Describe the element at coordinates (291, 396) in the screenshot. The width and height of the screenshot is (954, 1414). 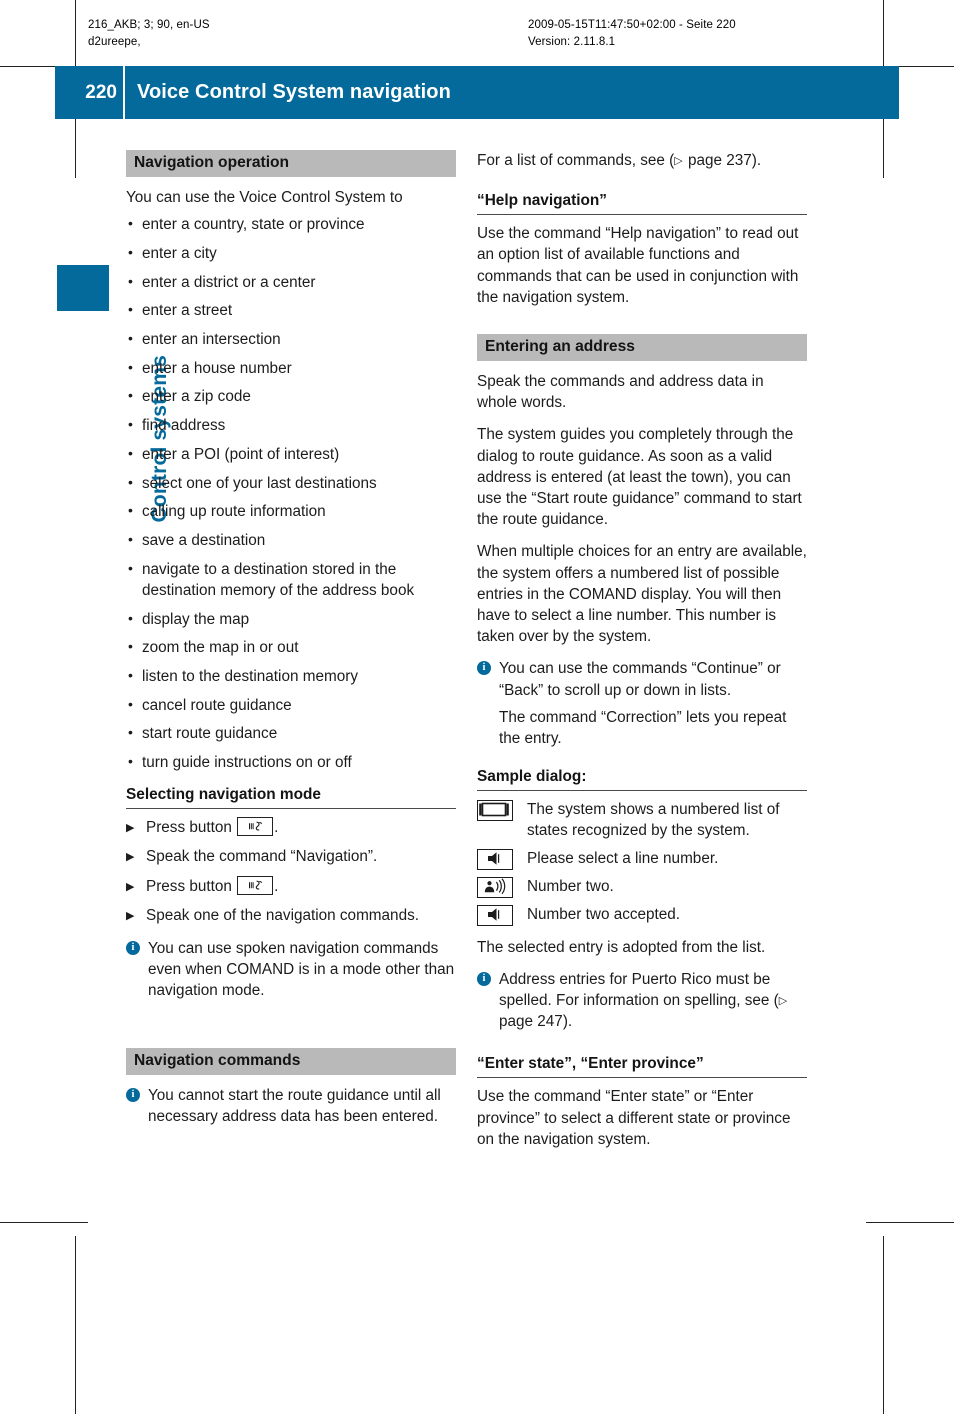
I see `list-item: enter a zip code` at that location.